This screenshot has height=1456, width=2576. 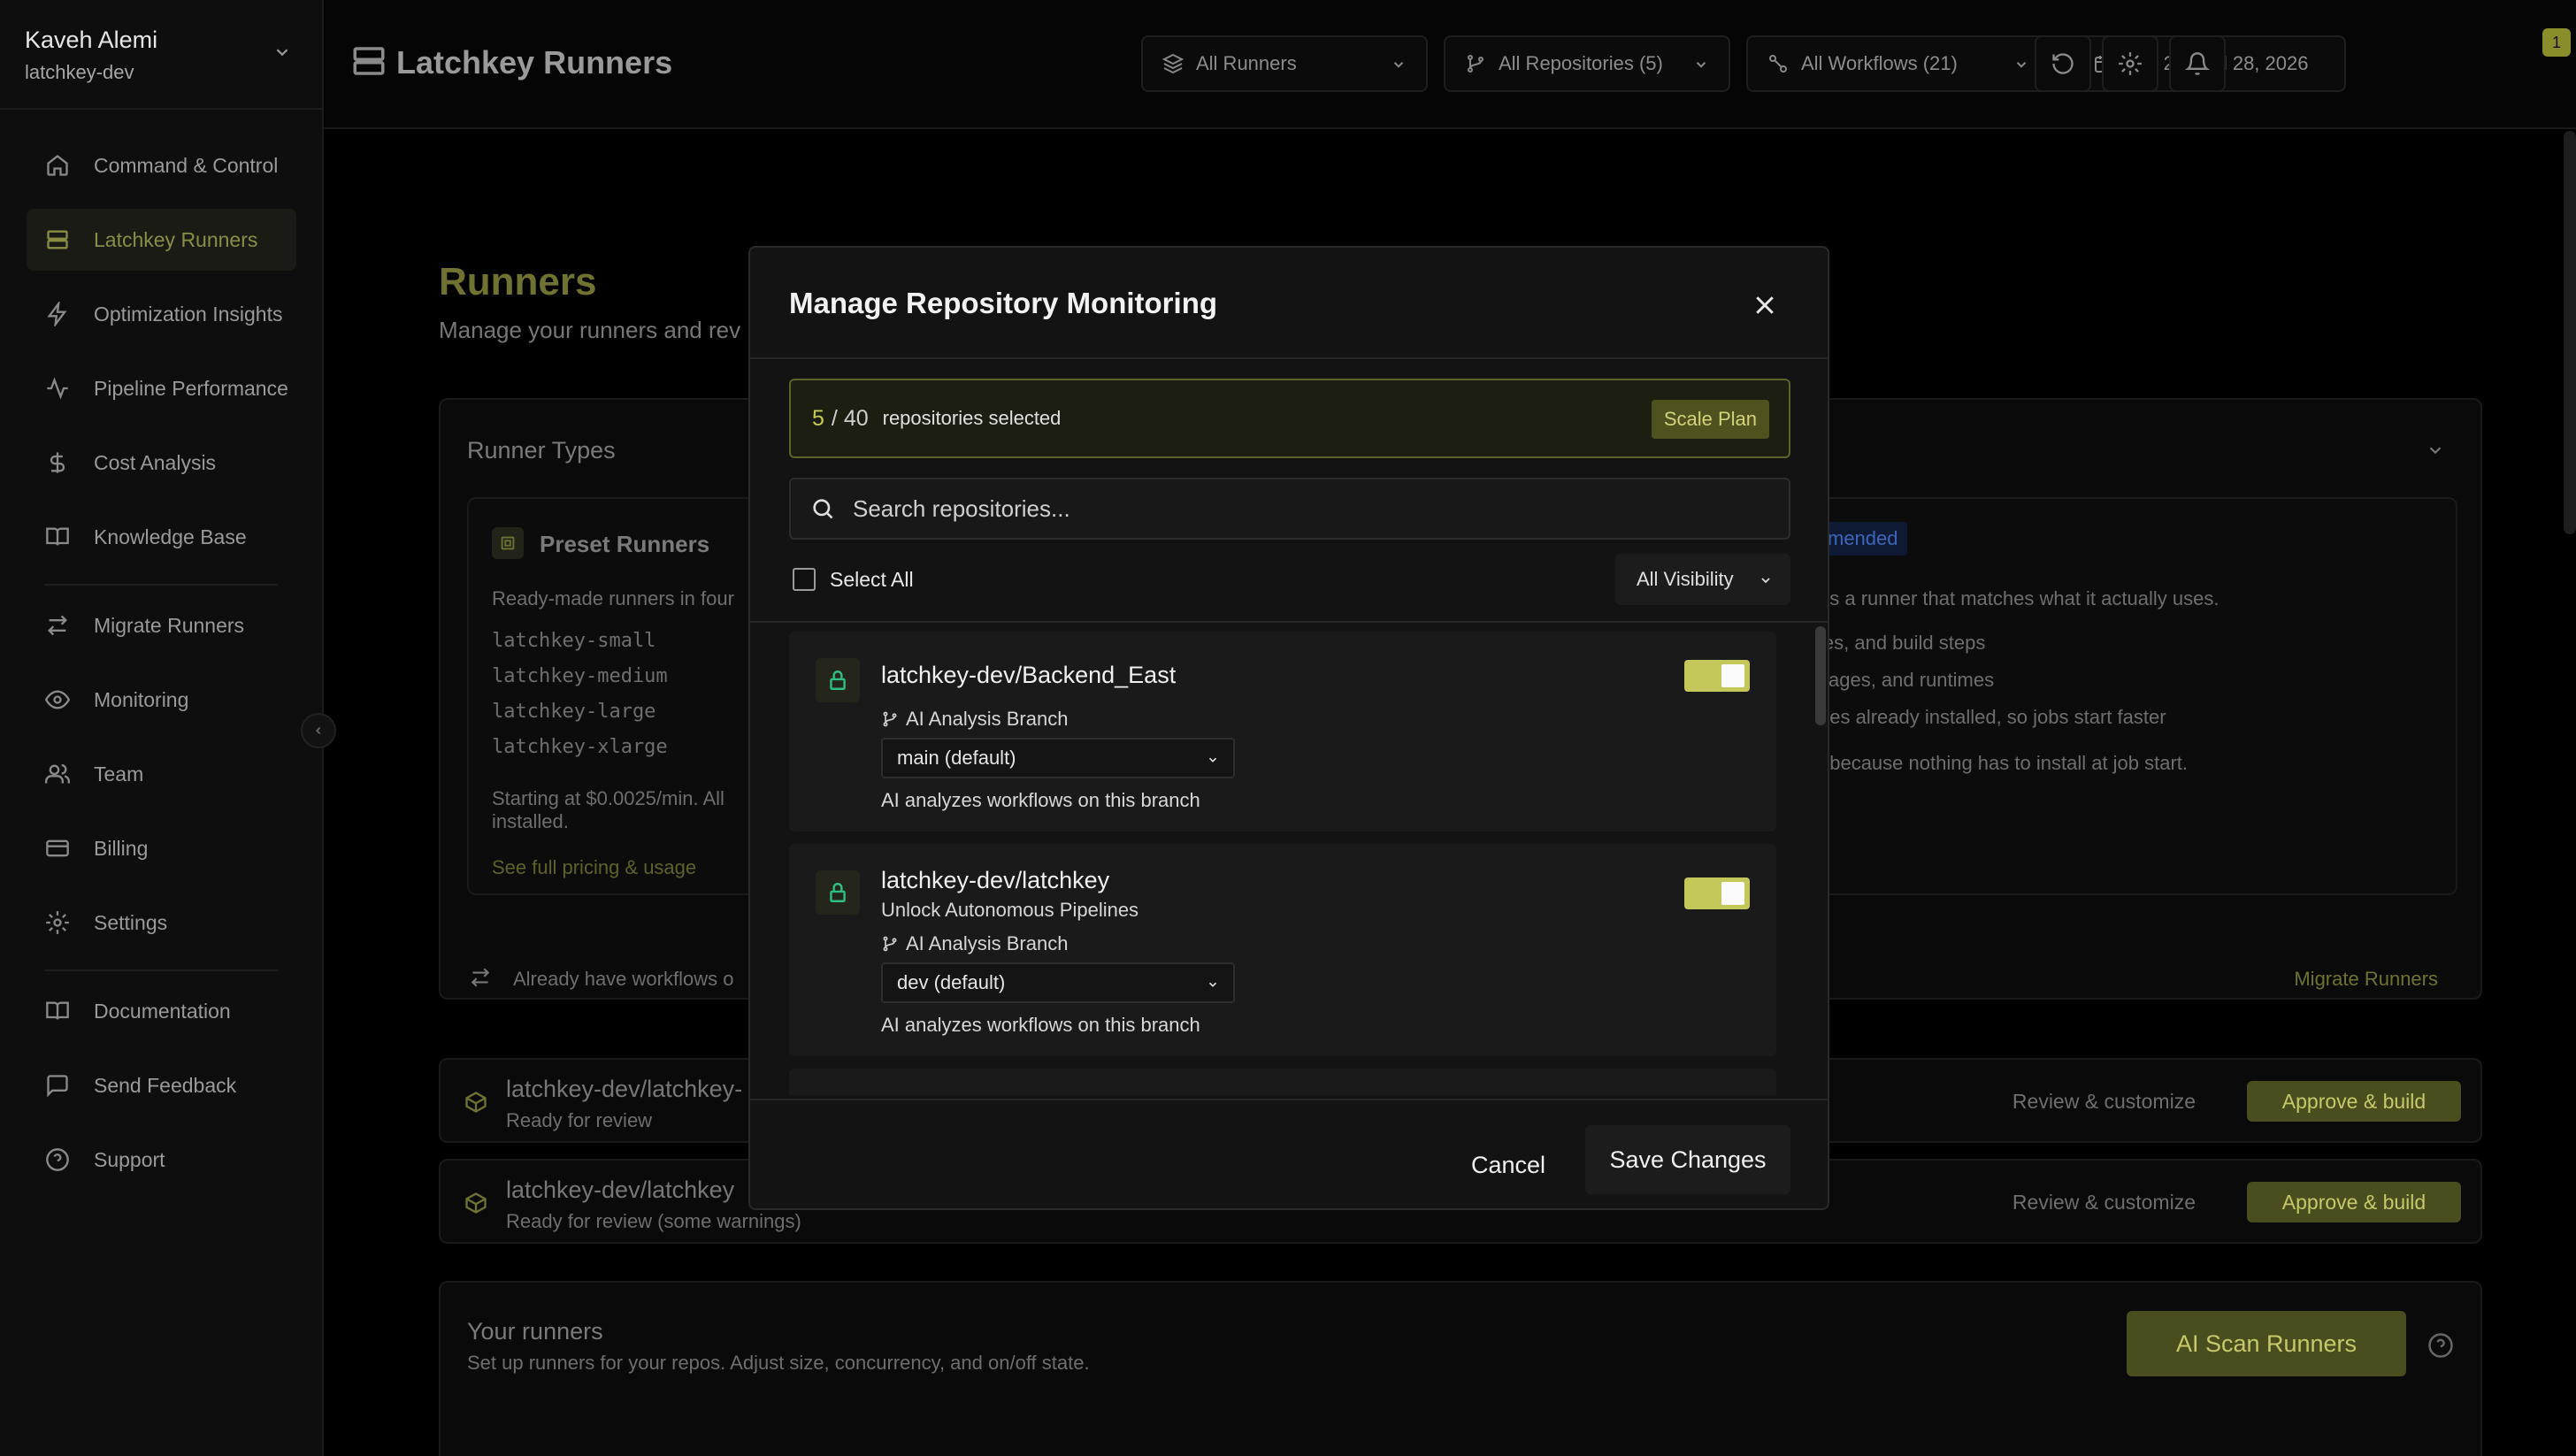 I want to click on sidebar-item-label: Migrate Runners, so click(x=169, y=625).